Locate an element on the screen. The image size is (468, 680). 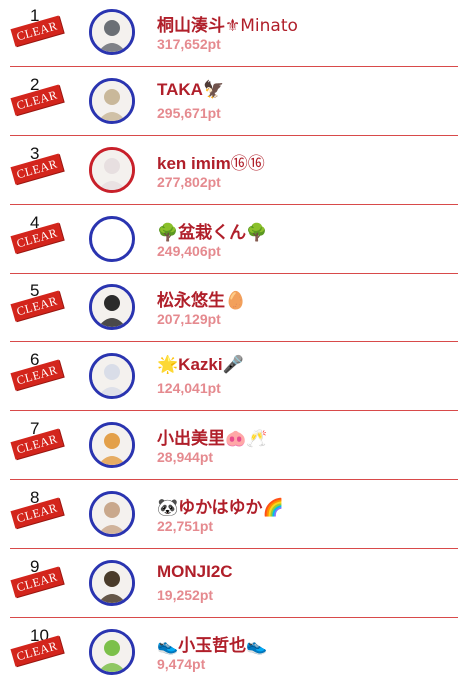
user-name: 🐼ゆかはゆか🌈 is located at coordinates (220, 505).